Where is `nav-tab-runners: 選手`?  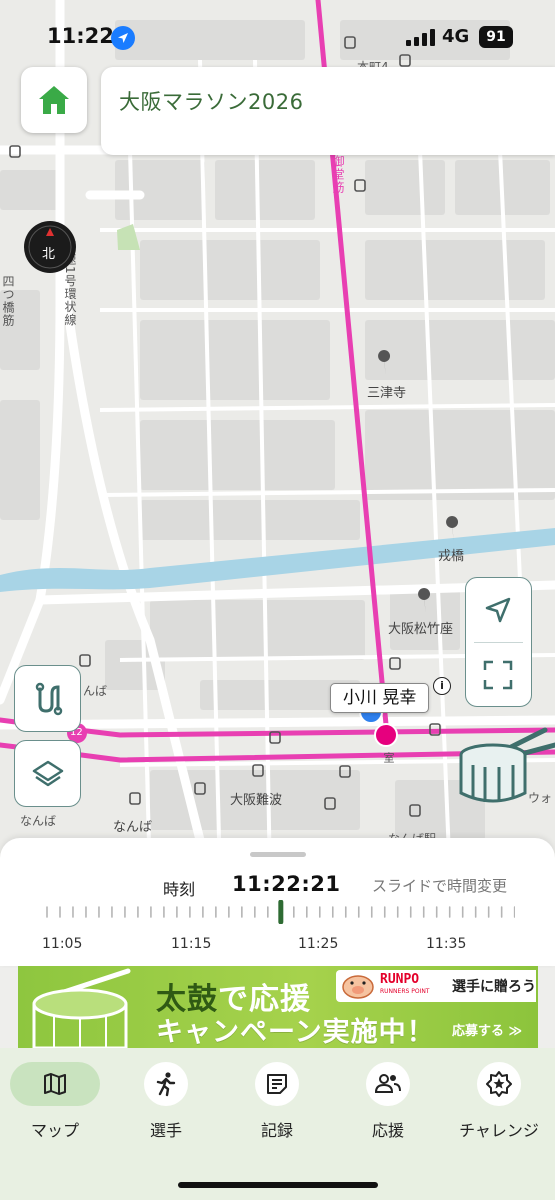 nav-tab-runners: 選手 is located at coordinates (166, 1102).